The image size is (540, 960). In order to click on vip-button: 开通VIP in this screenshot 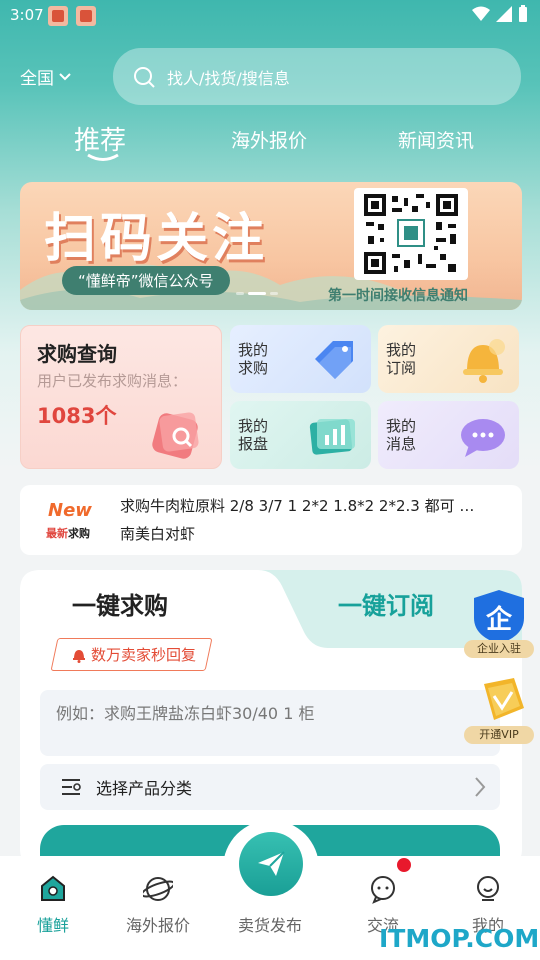, I will do `click(499, 710)`.